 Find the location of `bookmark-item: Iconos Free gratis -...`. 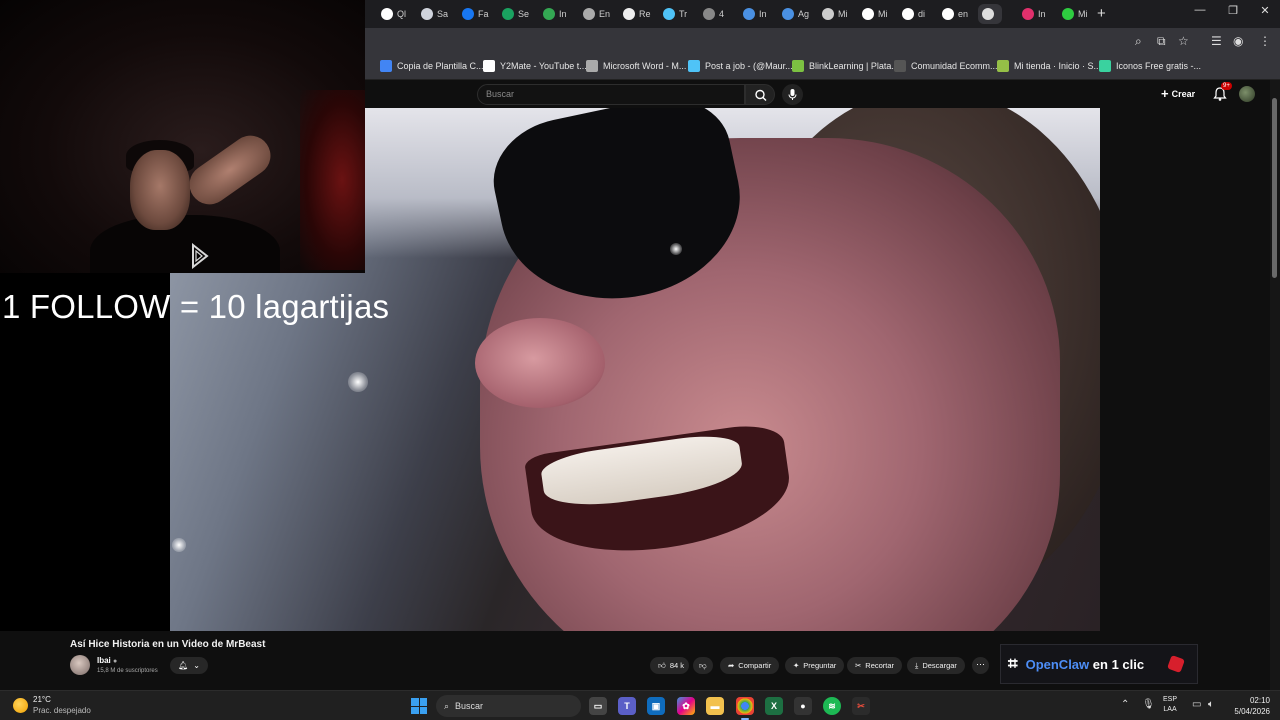

bookmark-item: Iconos Free gratis -... is located at coordinates (1150, 66).